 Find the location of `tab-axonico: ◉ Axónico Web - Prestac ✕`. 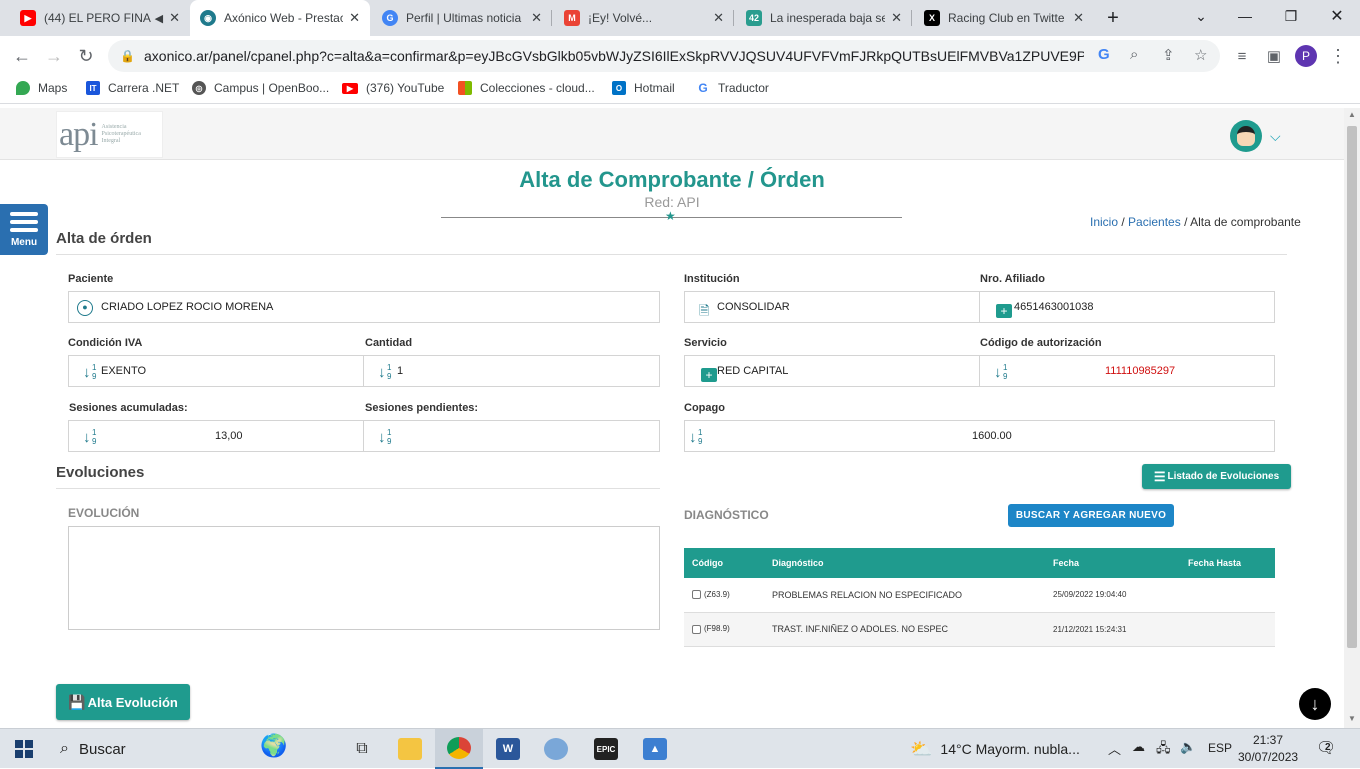

tab-axonico: ◉ Axónico Web - Prestac ✕ is located at coordinates (280, 18).